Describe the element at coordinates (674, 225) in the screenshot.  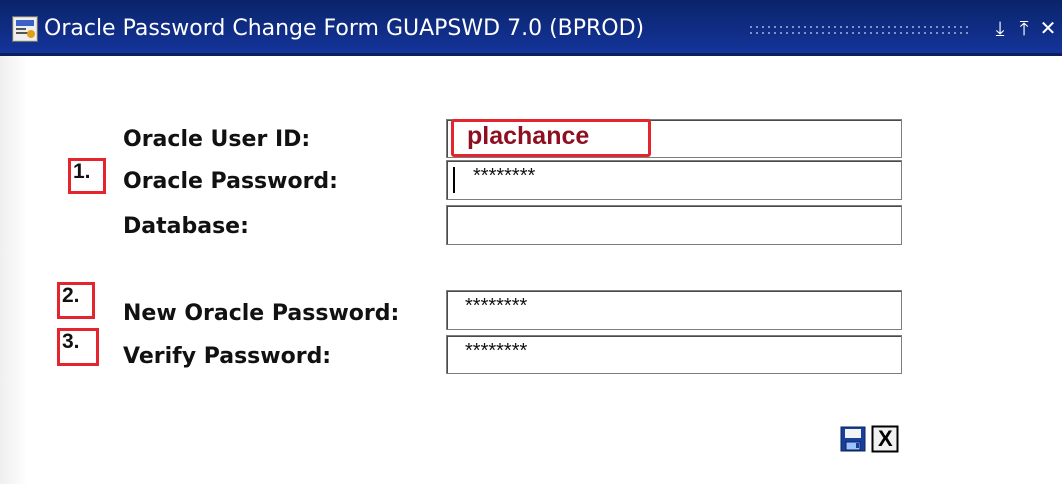
I see `database-field` at that location.